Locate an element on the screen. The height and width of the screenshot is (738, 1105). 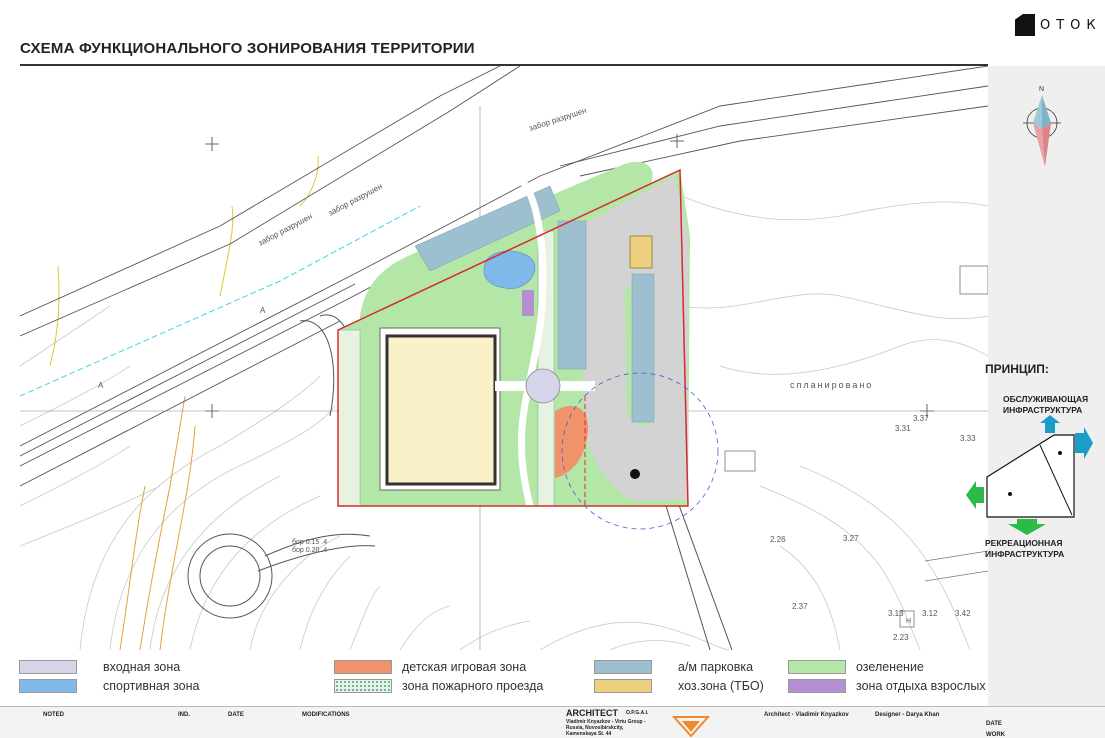
plan-level-2: 3.31 is located at coordinates (903, 428).